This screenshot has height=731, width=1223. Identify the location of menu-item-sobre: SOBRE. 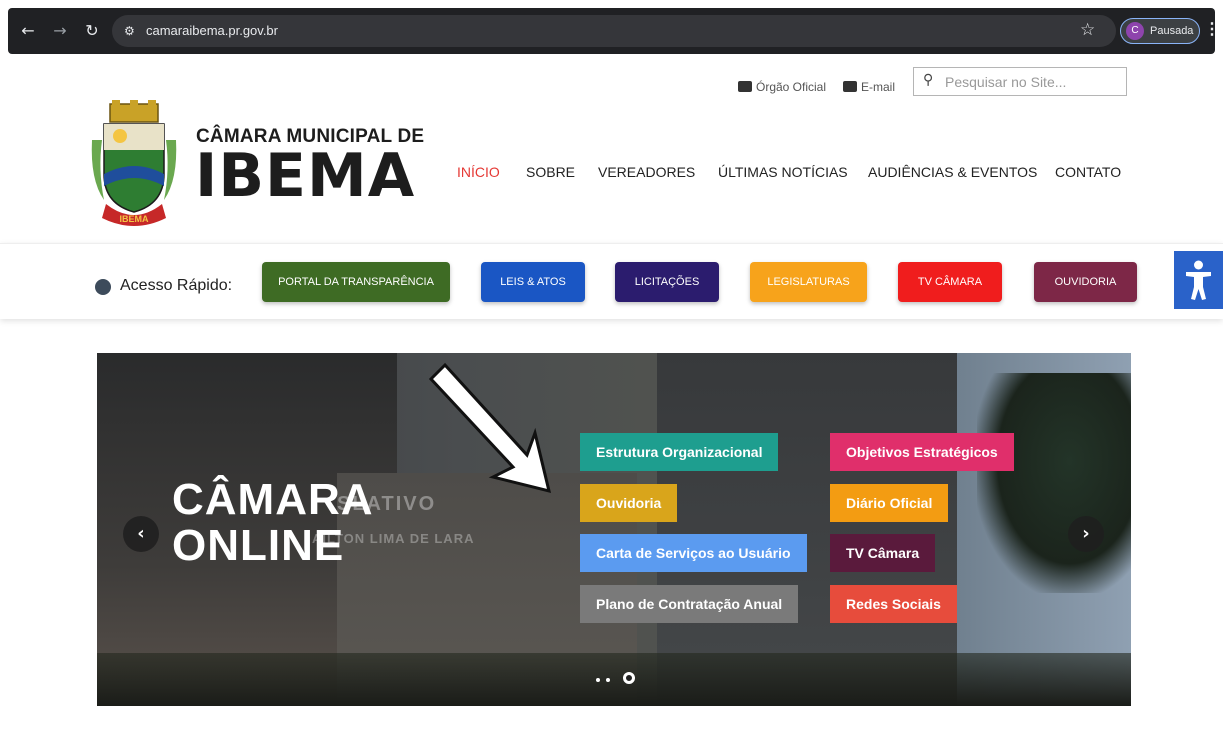
(550, 172).